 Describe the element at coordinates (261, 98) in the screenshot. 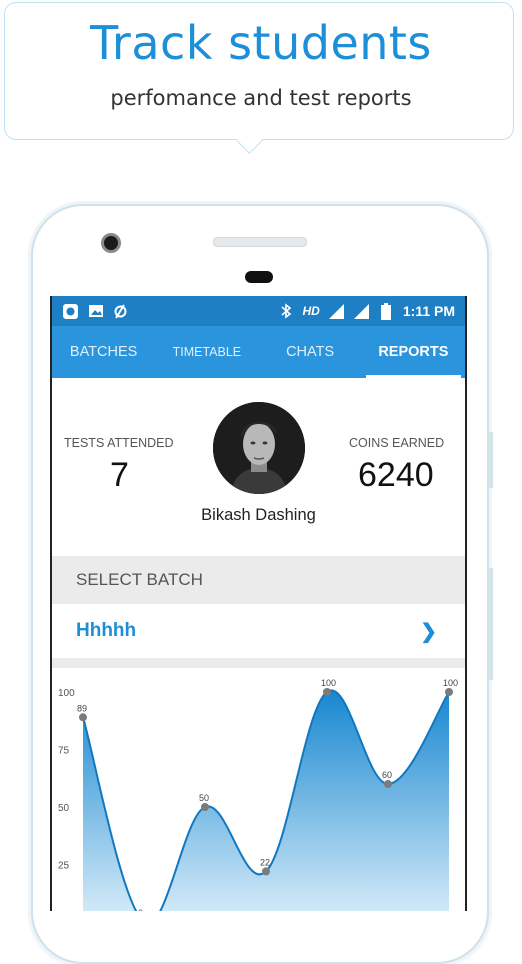

I see `promo-subline: perfomance and test reports` at that location.